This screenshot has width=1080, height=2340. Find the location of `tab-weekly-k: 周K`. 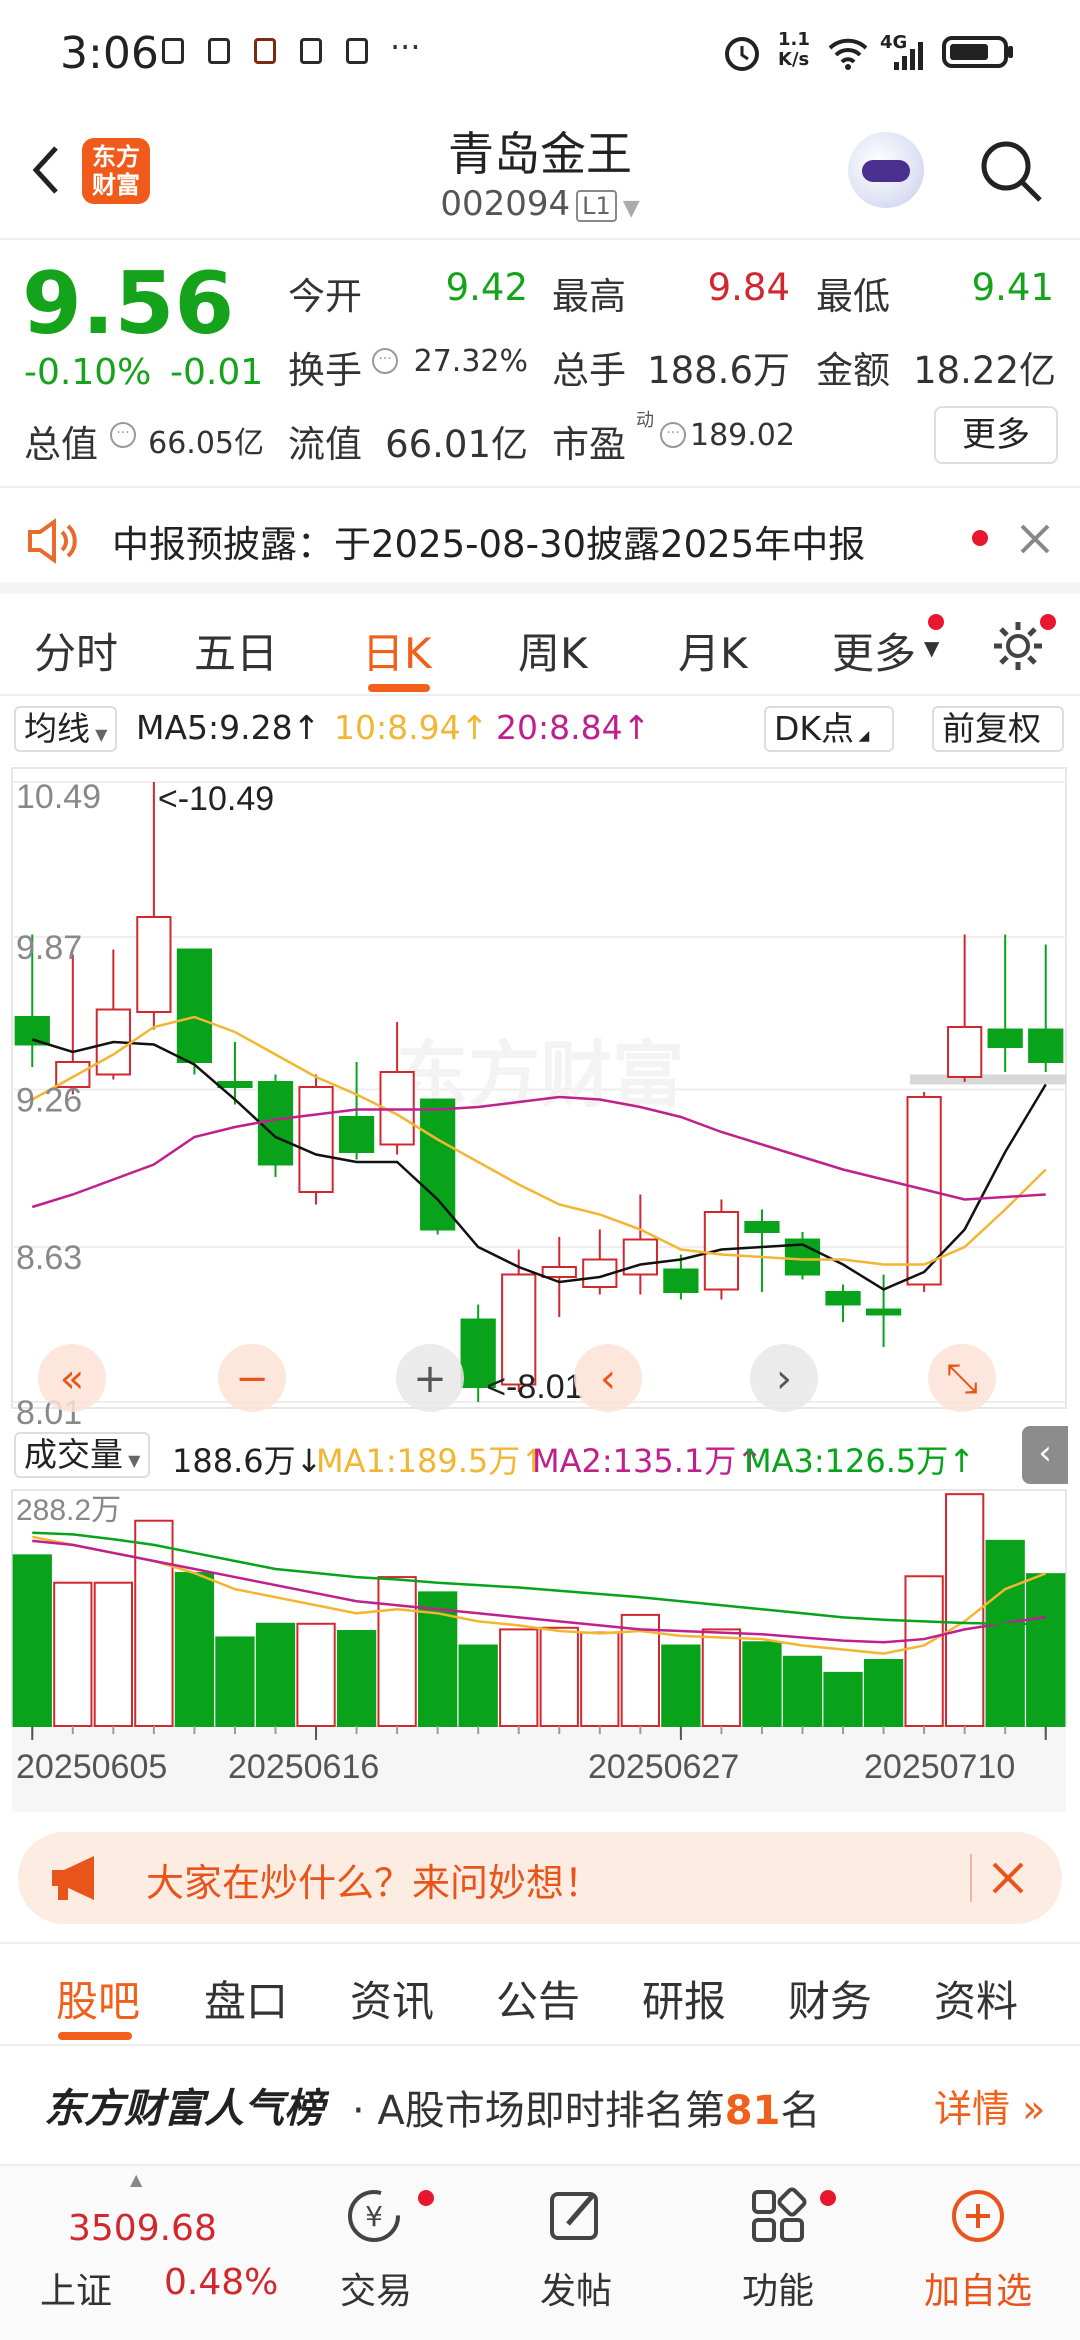

tab-weekly-k: 周K is located at coordinates (553, 650).